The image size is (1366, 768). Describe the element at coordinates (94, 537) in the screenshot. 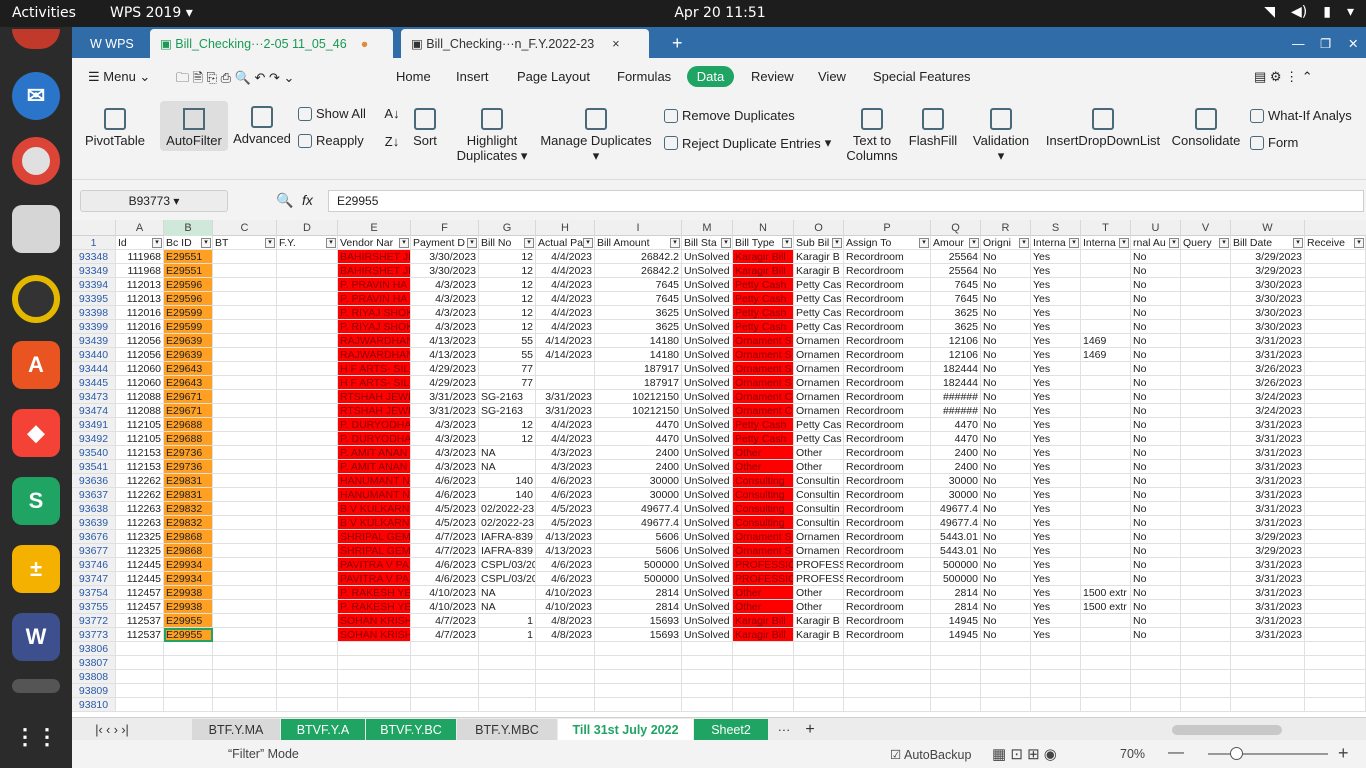

I see `row-number: 93676` at that location.